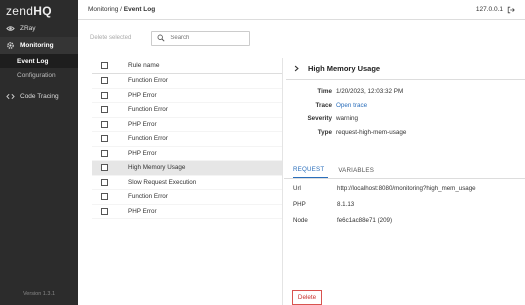  I want to click on chevron-right-icon, so click(296, 68).